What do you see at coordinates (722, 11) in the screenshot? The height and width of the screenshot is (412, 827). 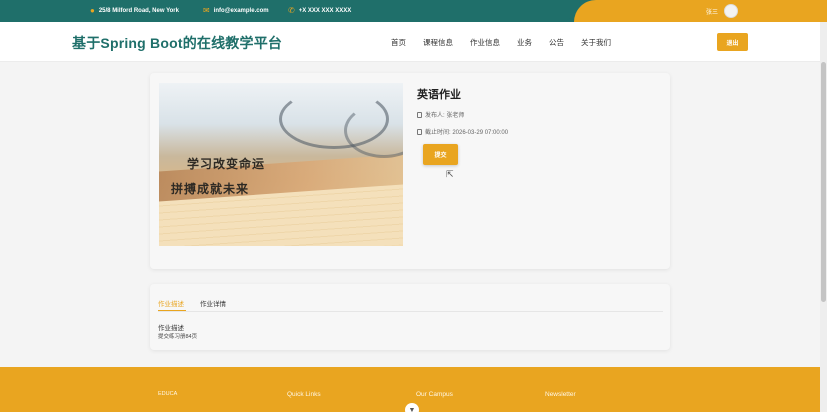 I see `user-menu: 张三` at bounding box center [722, 11].